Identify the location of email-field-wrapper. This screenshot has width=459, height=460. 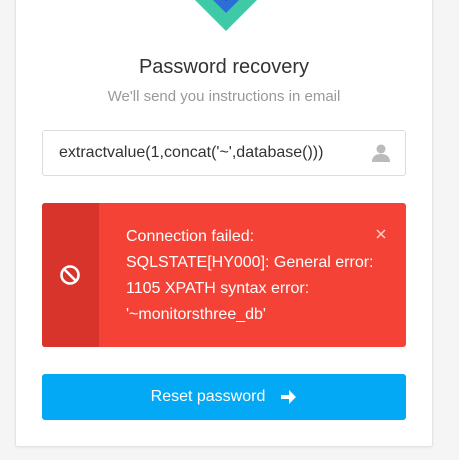
(224, 153).